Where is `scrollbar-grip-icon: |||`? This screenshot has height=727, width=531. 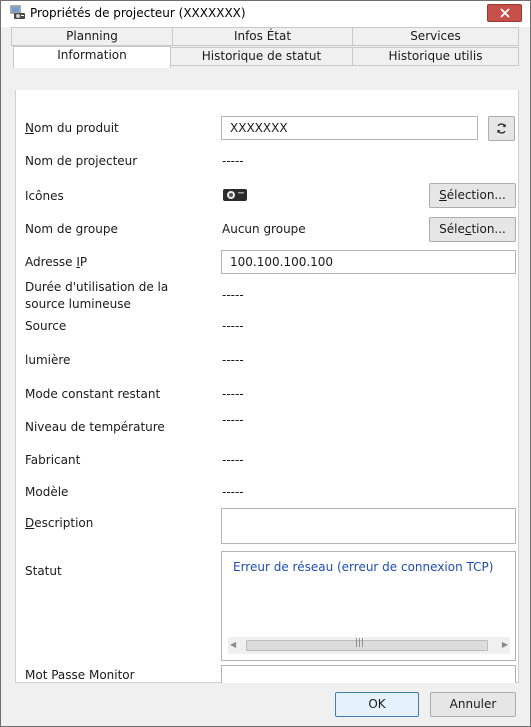 scrollbar-grip-icon: ||| is located at coordinates (360, 643).